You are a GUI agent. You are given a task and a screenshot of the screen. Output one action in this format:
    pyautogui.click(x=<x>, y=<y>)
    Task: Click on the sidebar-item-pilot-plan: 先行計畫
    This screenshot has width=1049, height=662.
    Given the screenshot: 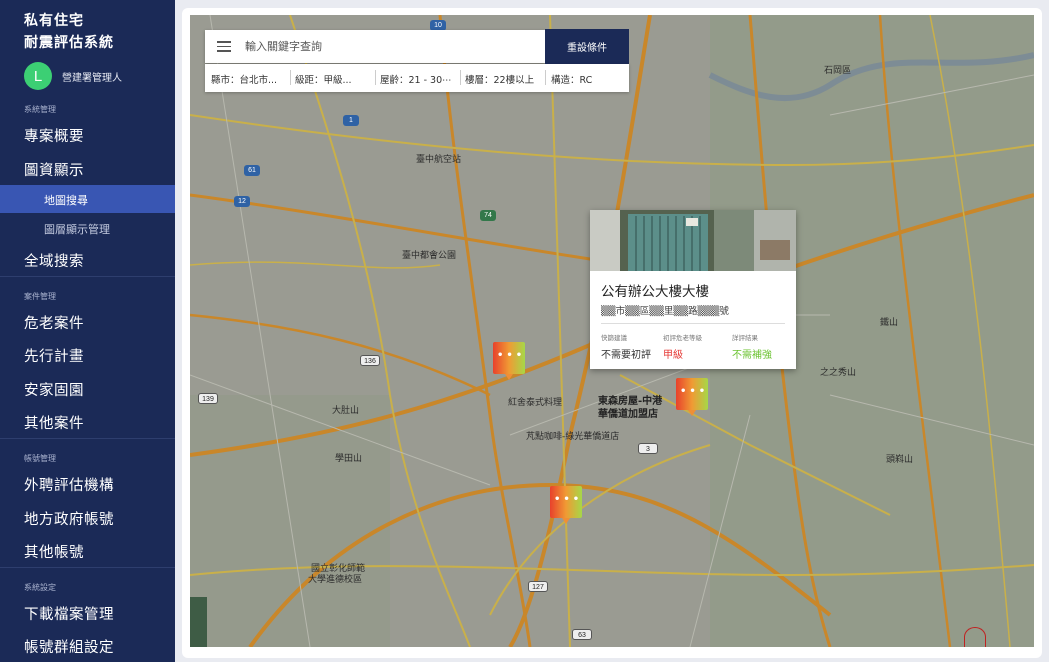 What is the action you would take?
    pyautogui.click(x=54, y=355)
    